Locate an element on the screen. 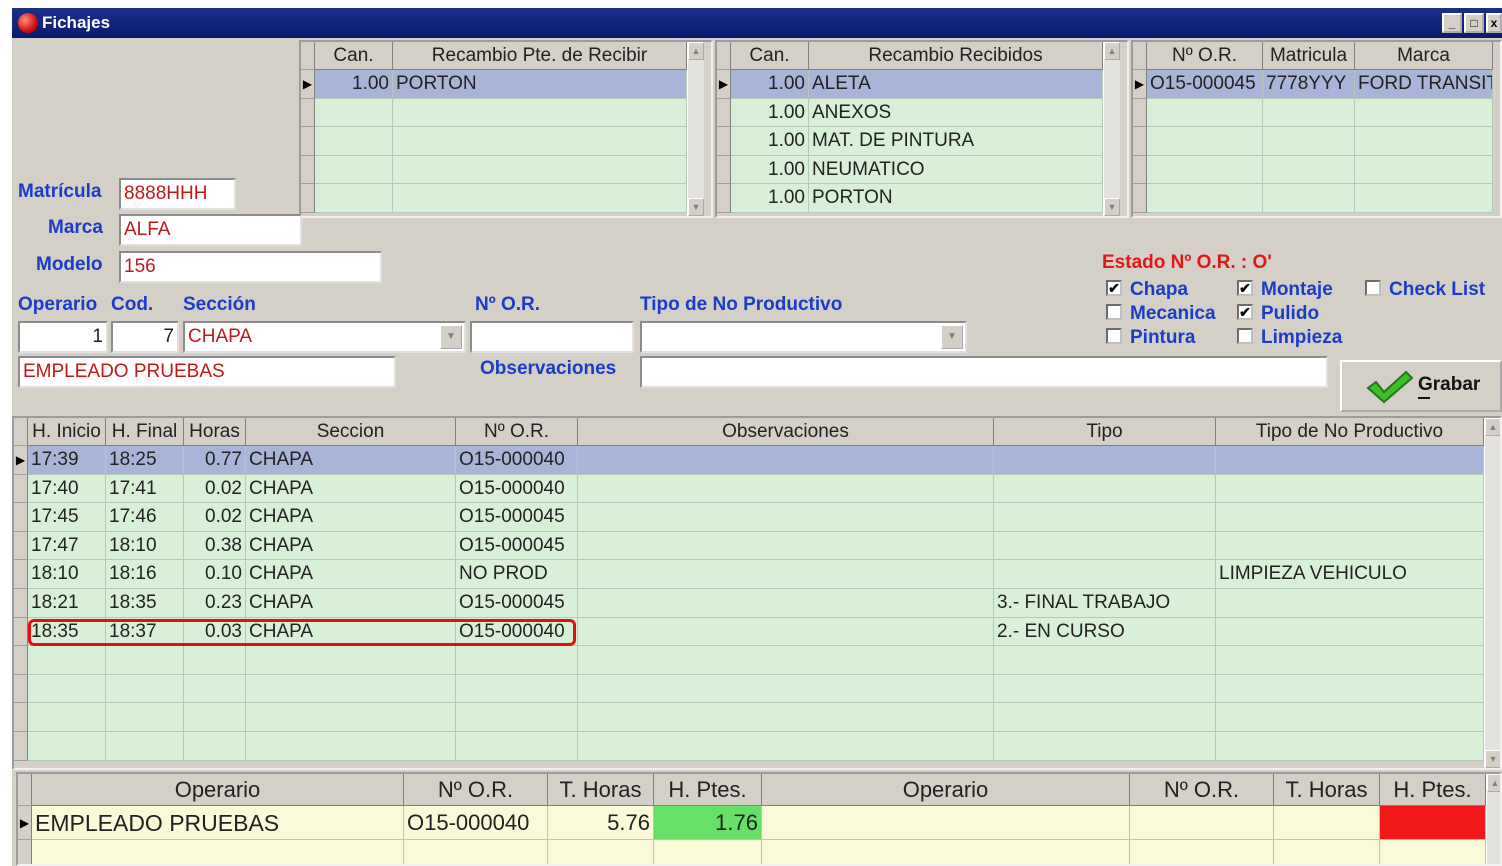 This screenshot has height=866, width=1502. column-header: H. Inicio is located at coordinates (67, 432).